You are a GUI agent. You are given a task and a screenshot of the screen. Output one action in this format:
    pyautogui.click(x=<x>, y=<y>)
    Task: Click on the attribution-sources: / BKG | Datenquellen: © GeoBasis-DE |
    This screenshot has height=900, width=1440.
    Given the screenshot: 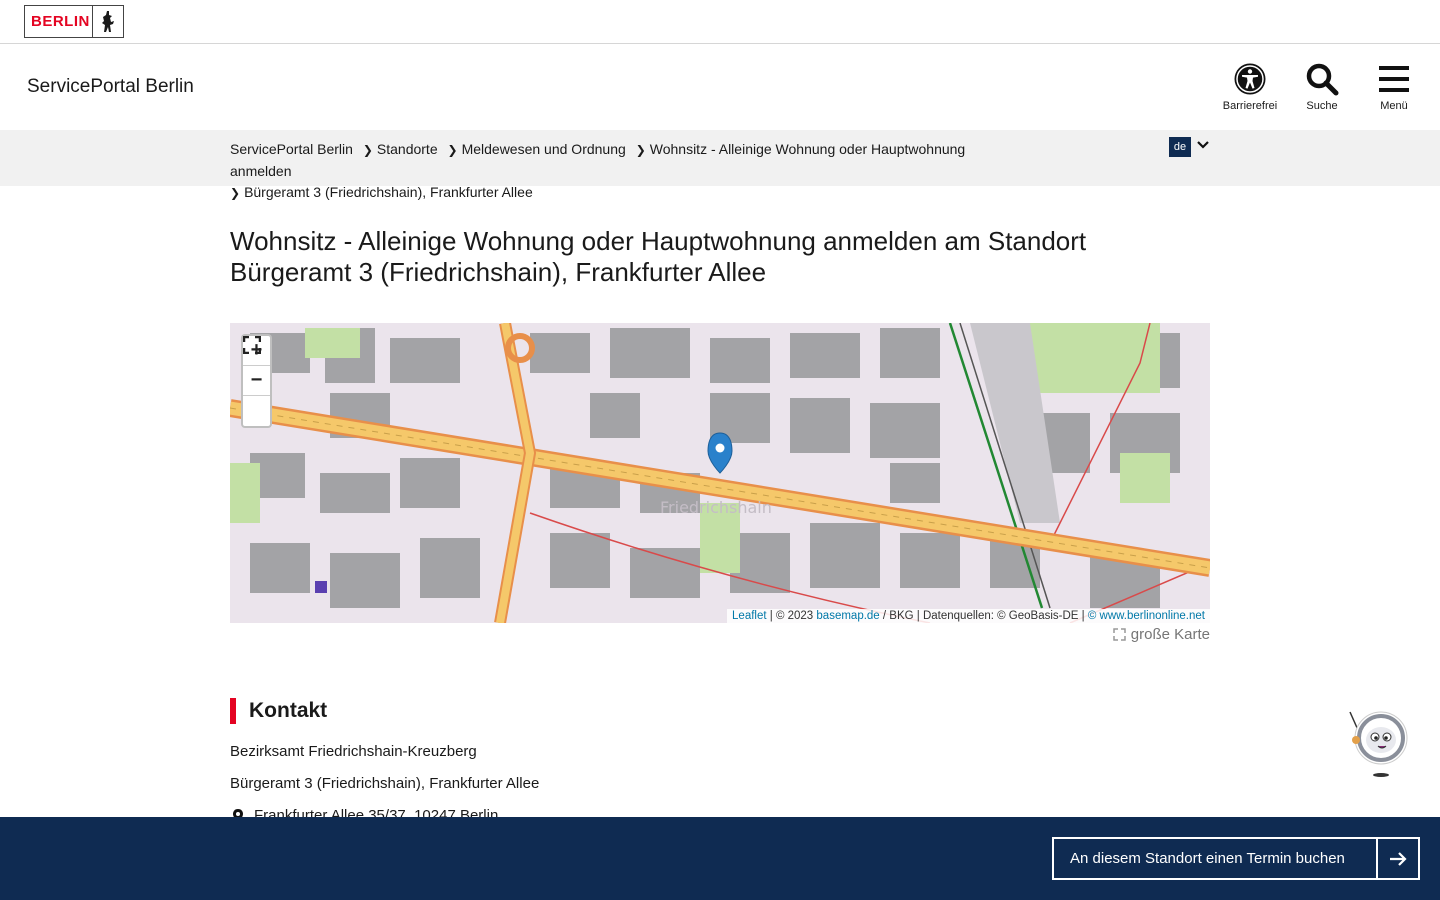 What is the action you would take?
    pyautogui.click(x=983, y=616)
    